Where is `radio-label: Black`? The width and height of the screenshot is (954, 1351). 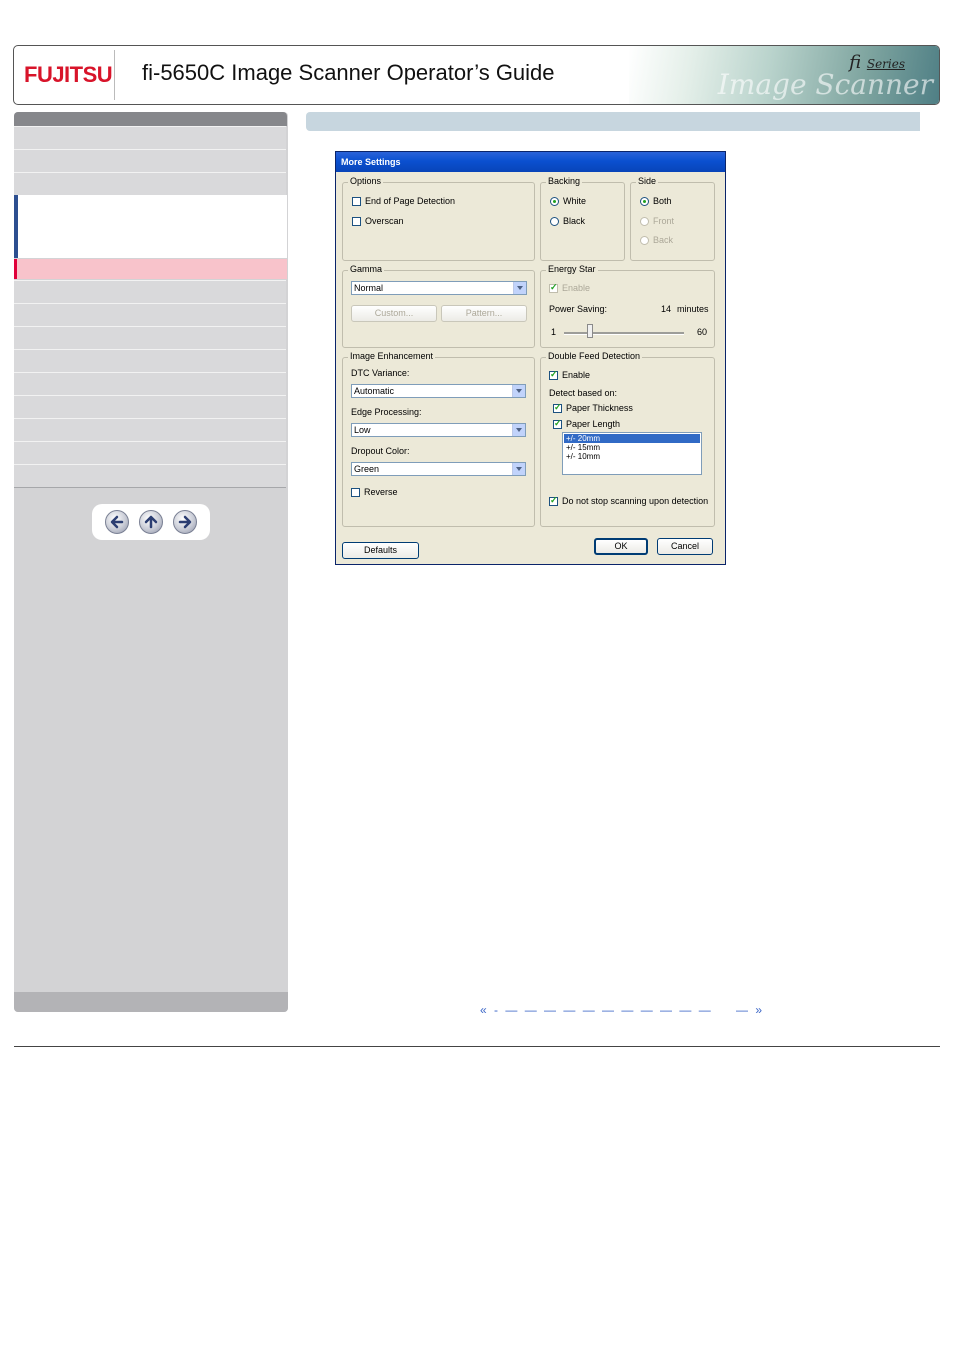
radio-label: Black is located at coordinates (574, 221).